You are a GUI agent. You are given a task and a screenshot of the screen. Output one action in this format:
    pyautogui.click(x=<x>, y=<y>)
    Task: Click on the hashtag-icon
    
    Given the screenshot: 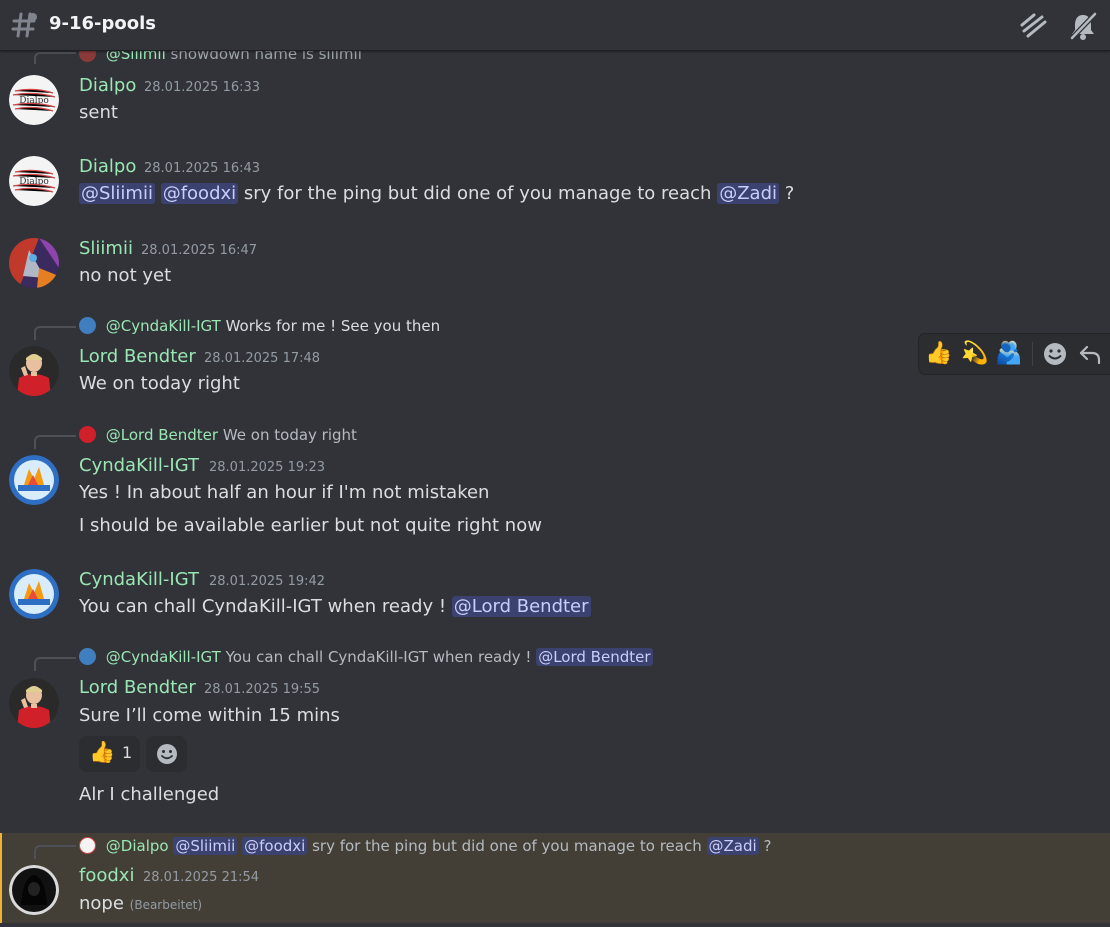 What is the action you would take?
    pyautogui.click(x=25, y=27)
    